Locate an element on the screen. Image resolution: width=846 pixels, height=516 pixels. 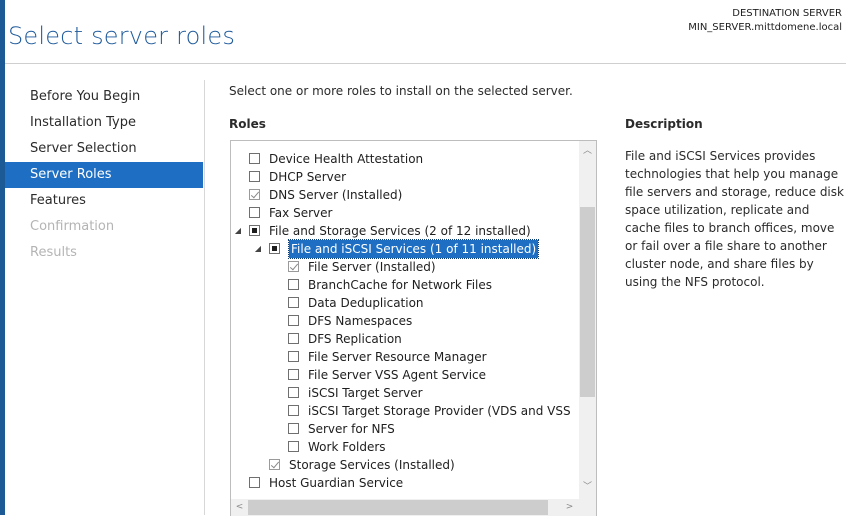
role-item: File Server VSS Agent Service is located at coordinates (405, 375).